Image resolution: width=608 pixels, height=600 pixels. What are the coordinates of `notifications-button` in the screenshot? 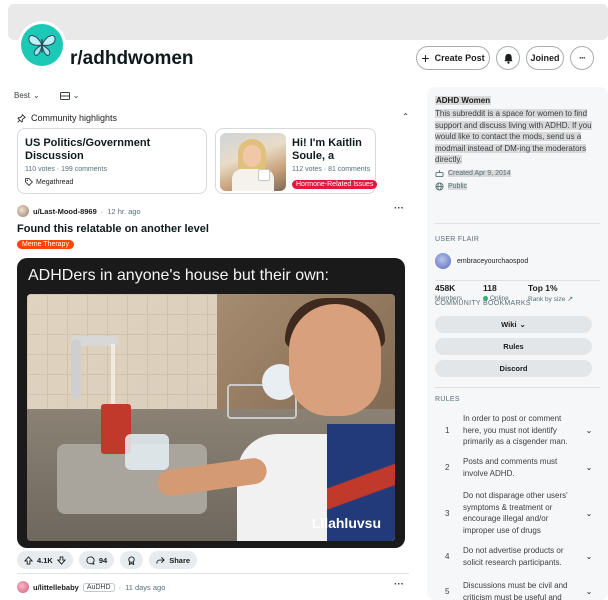 It's located at (508, 58).